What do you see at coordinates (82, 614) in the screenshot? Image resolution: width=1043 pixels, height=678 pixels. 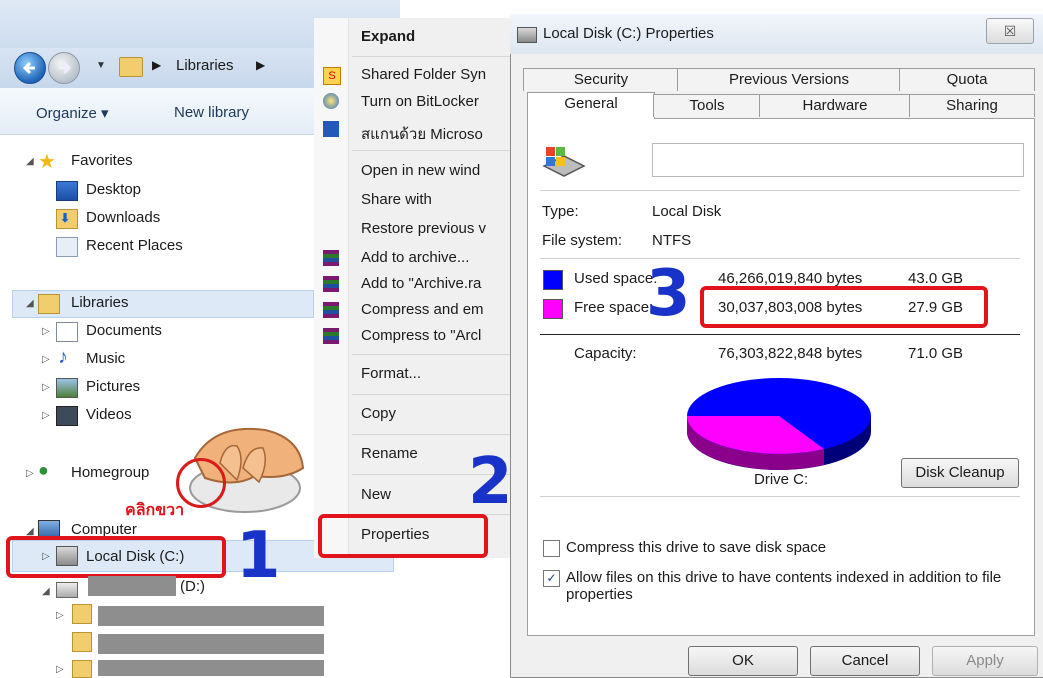 I see `folder-icon` at bounding box center [82, 614].